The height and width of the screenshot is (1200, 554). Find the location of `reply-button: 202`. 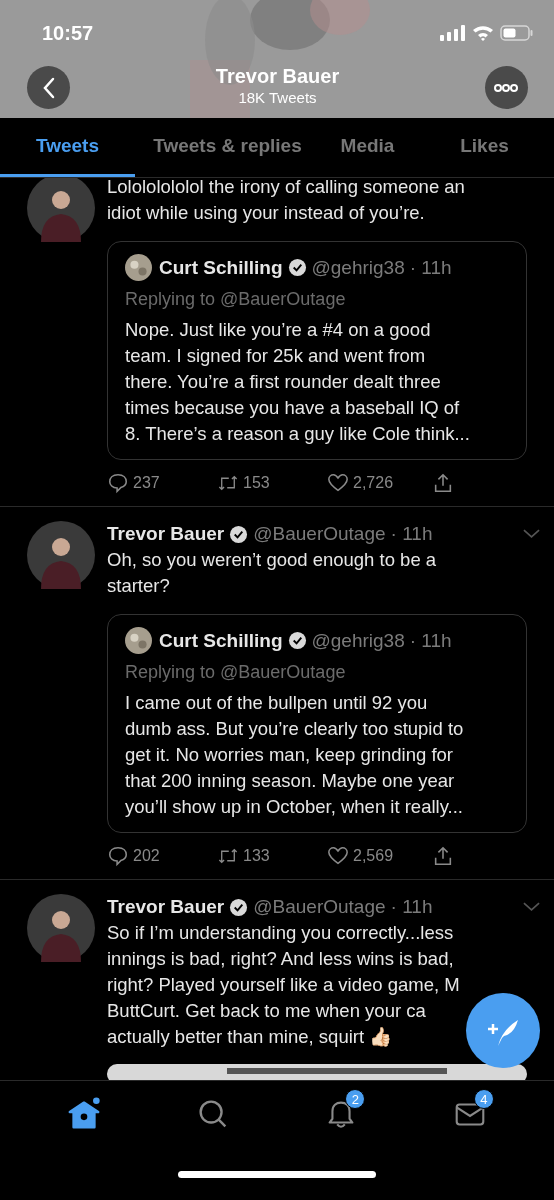

reply-button: 202 is located at coordinates (162, 856).